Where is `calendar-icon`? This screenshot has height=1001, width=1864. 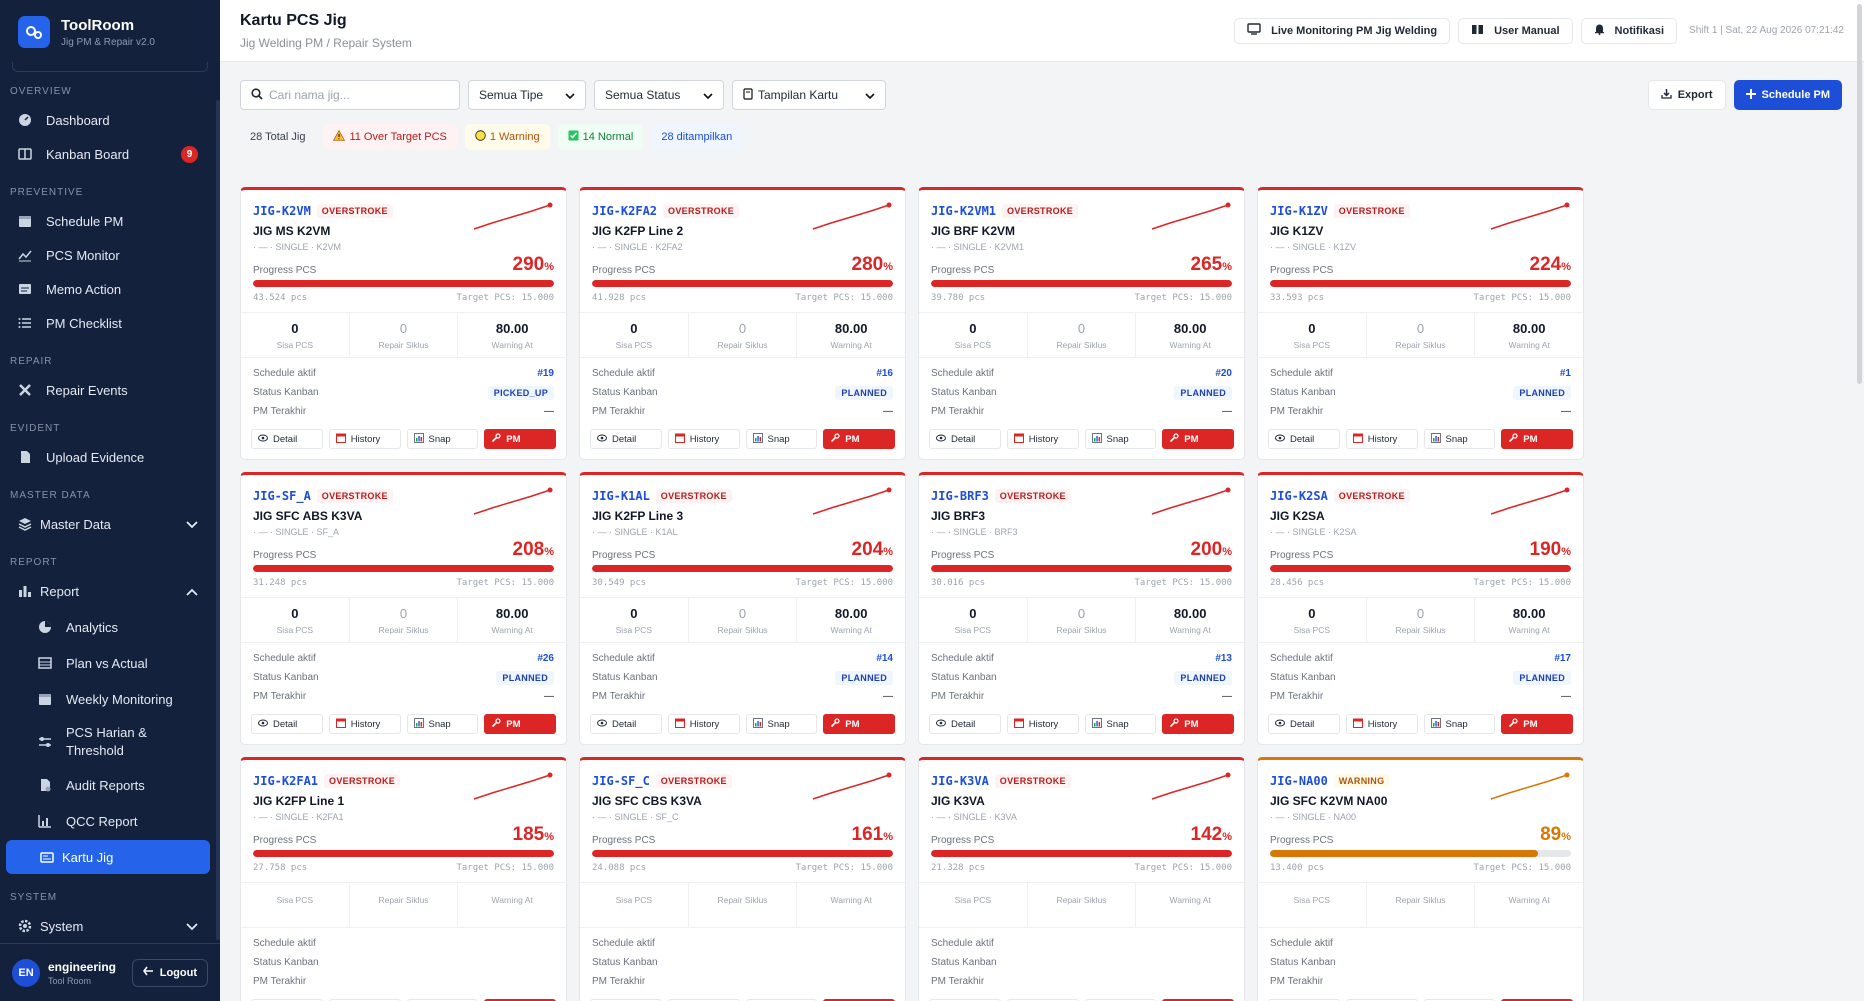 calendar-icon is located at coordinates (679, 724).